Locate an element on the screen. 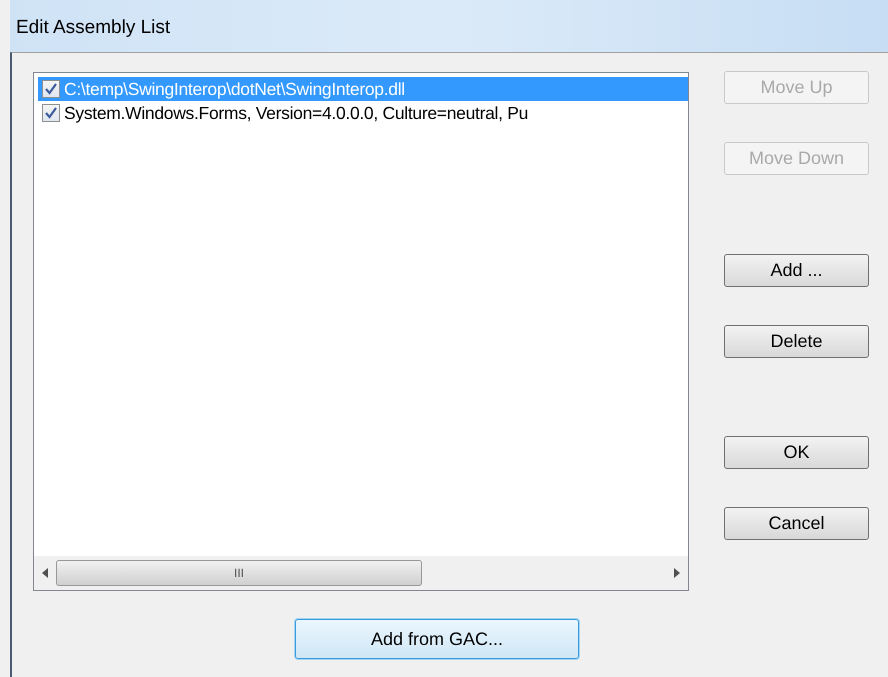 Image resolution: width=888 pixels, height=677 pixels. scroll-right-icon is located at coordinates (677, 573).